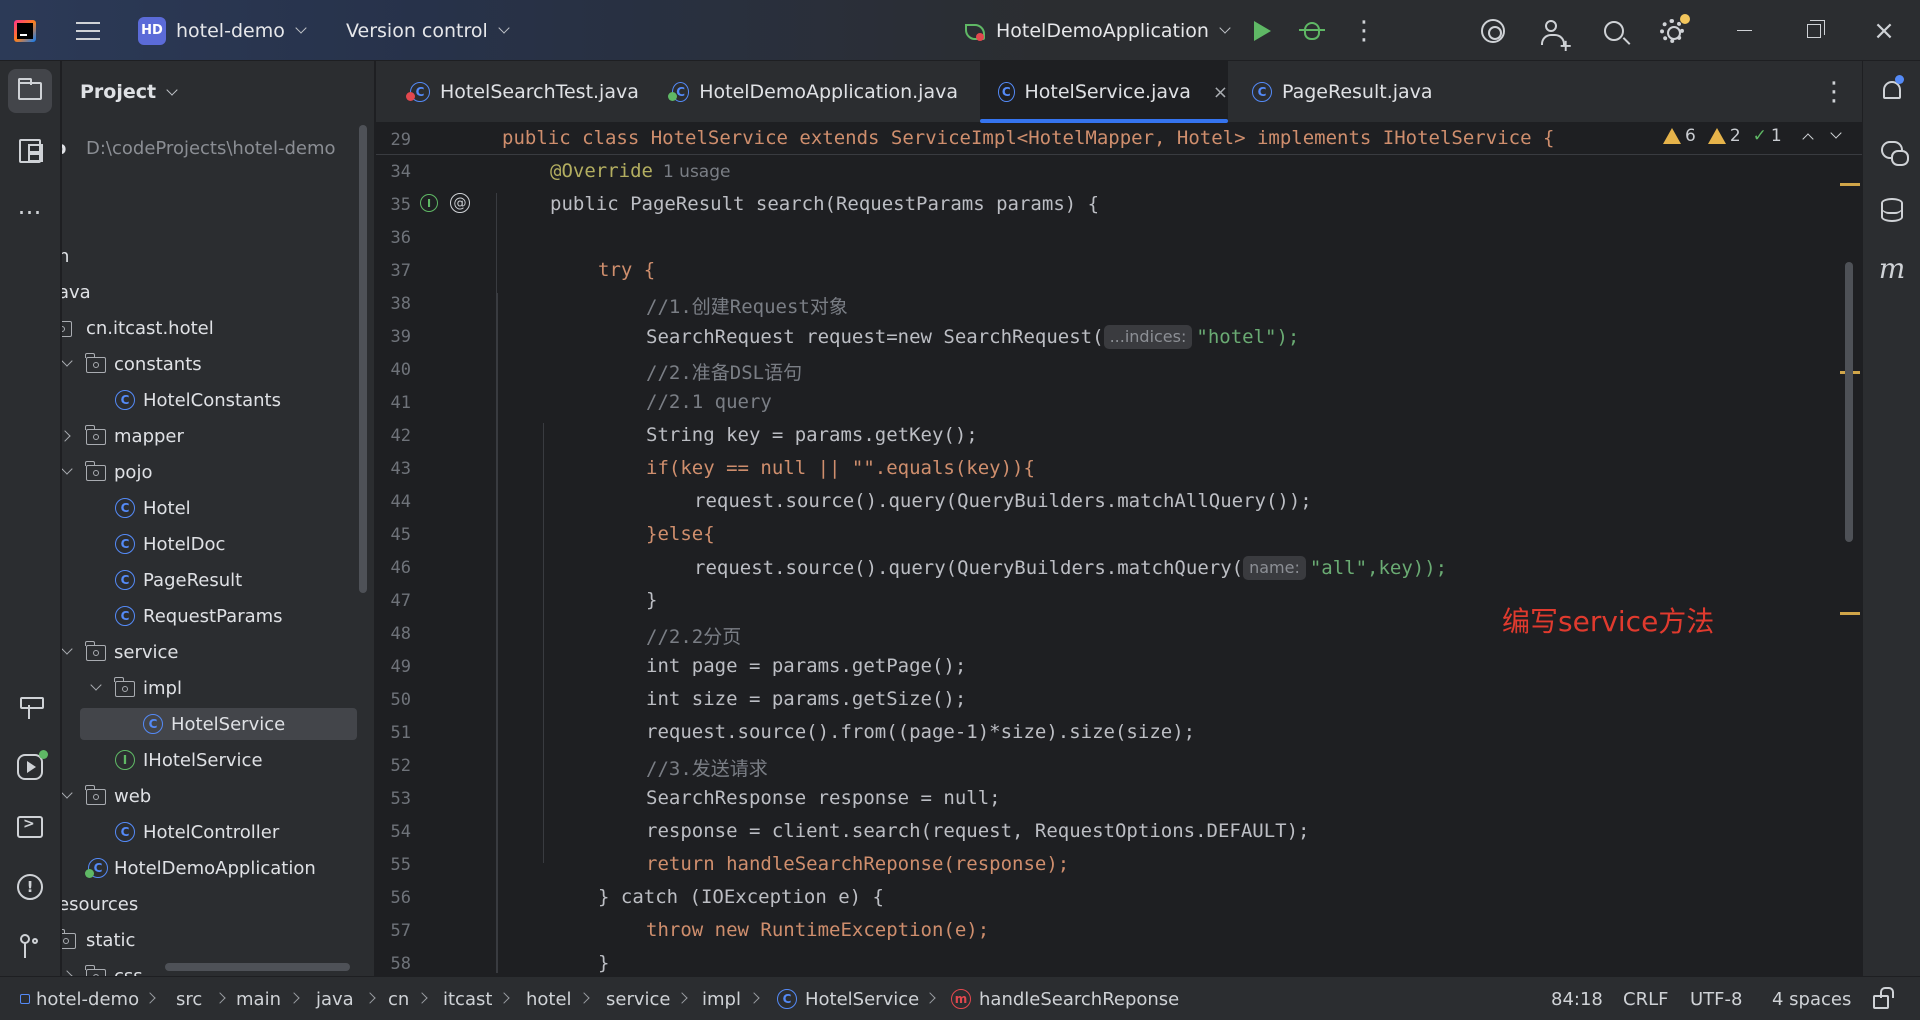  Describe the element at coordinates (218, 580) in the screenshot. I see `tree-item-class: C PageResult` at that location.